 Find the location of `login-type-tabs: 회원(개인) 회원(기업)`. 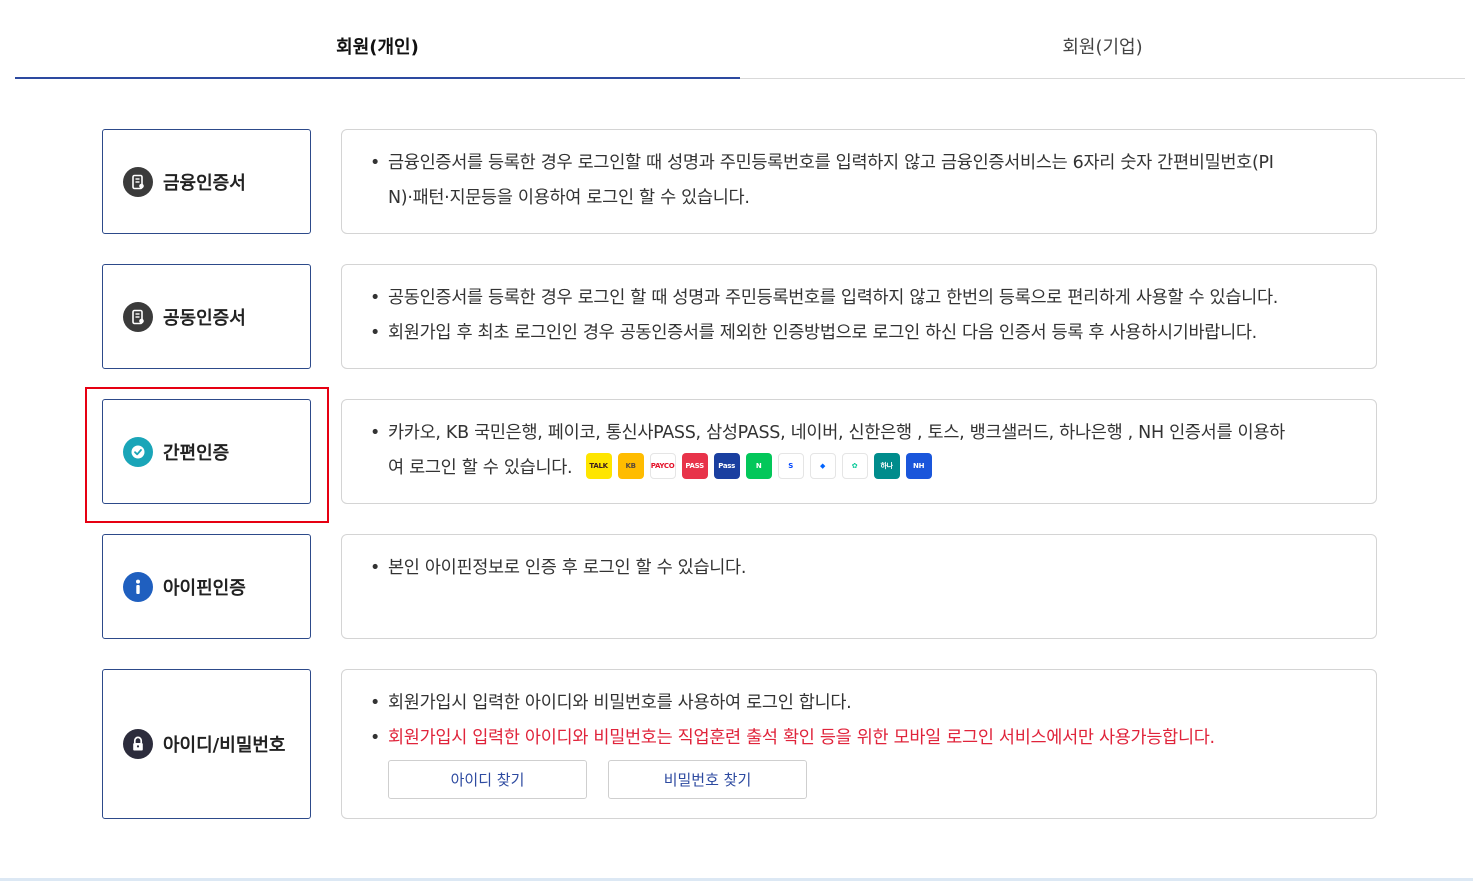

login-type-tabs: 회원(개인) 회원(기업) is located at coordinates (740, 39).